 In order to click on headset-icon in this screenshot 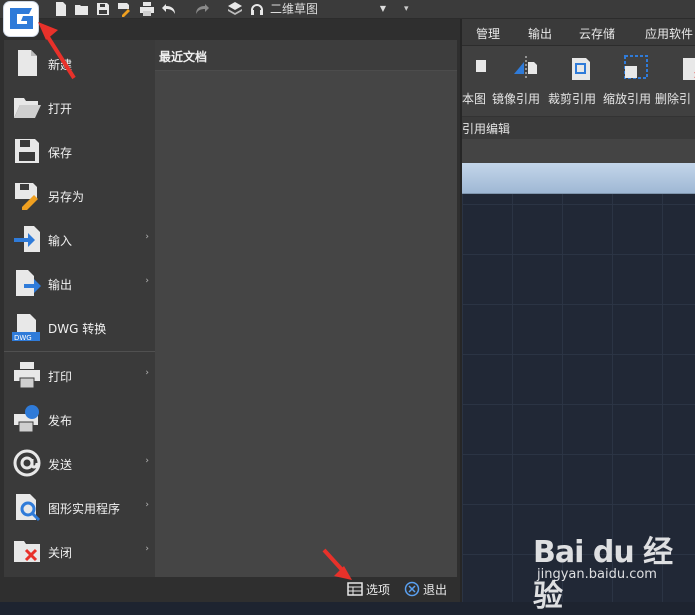, I will do `click(257, 9)`.